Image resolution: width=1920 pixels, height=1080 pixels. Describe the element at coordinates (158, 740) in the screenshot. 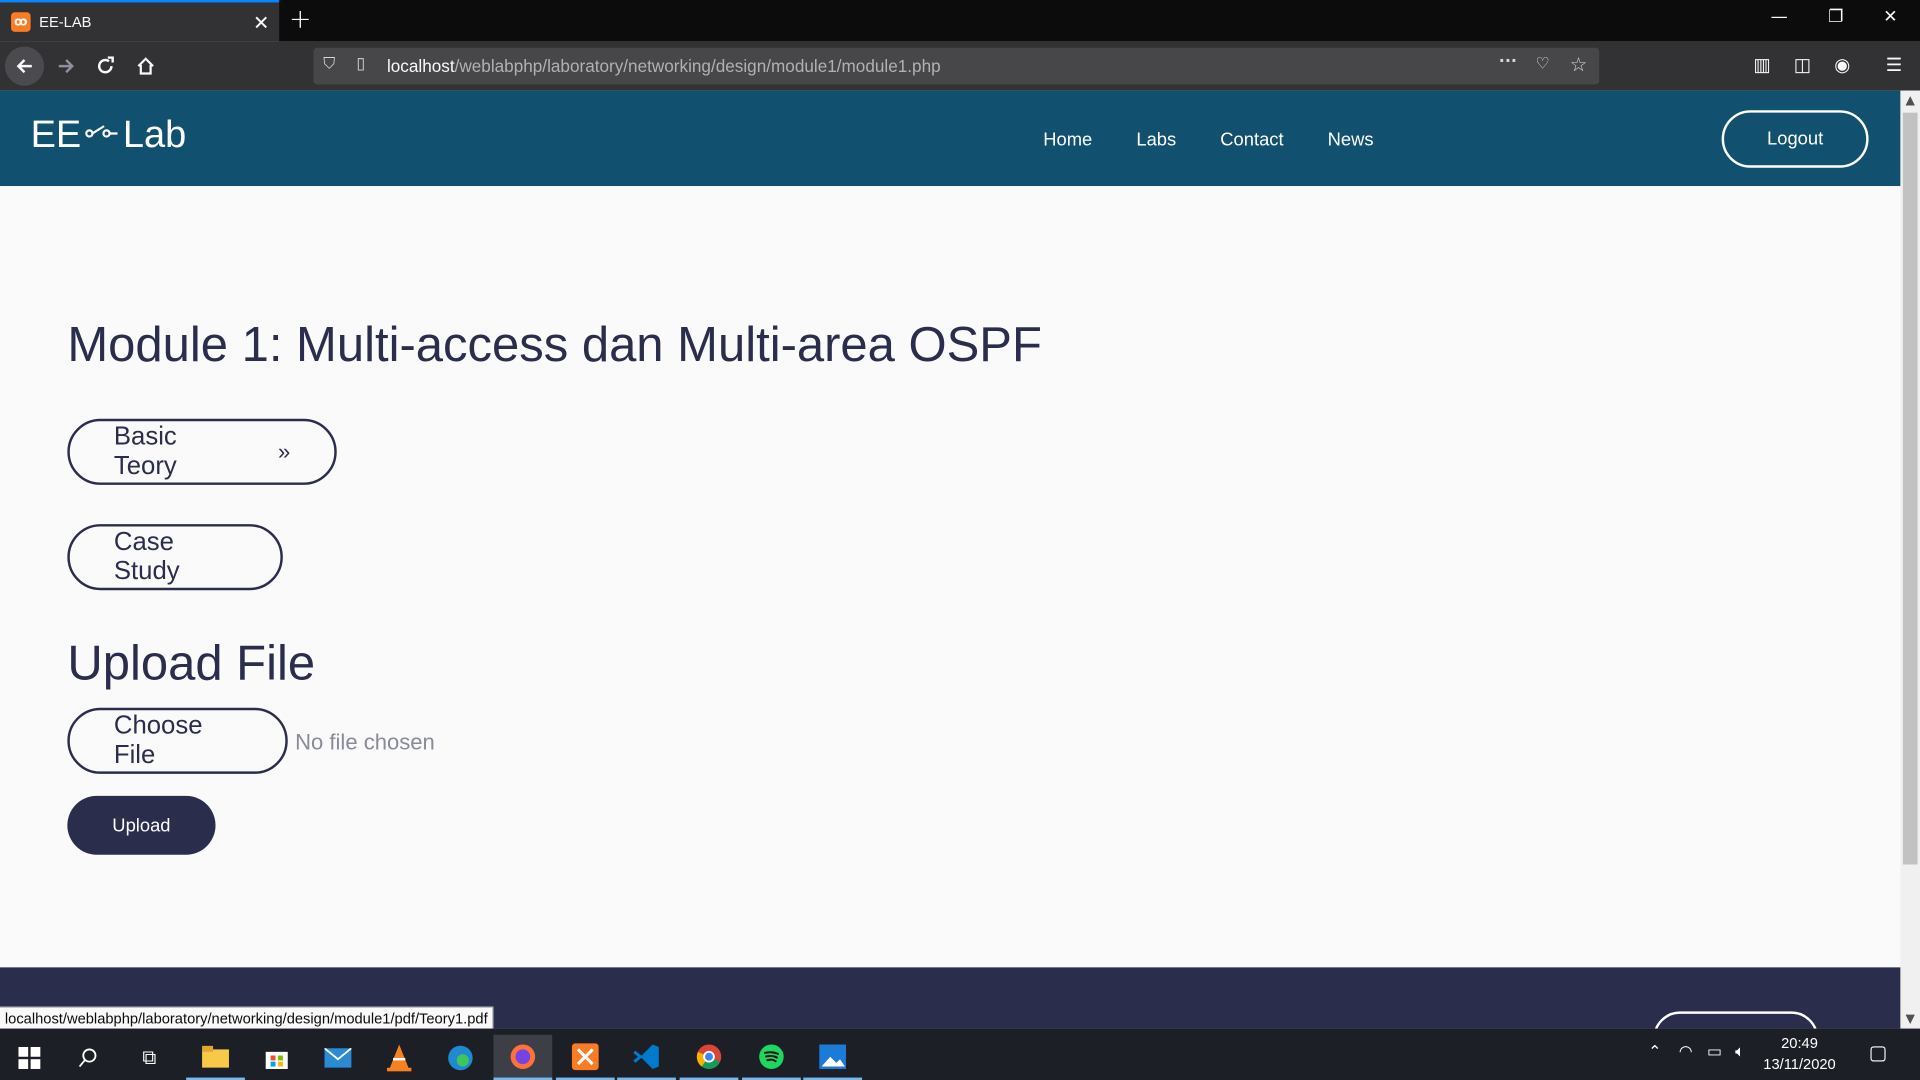

I see `choose-file-label: Choose File` at that location.